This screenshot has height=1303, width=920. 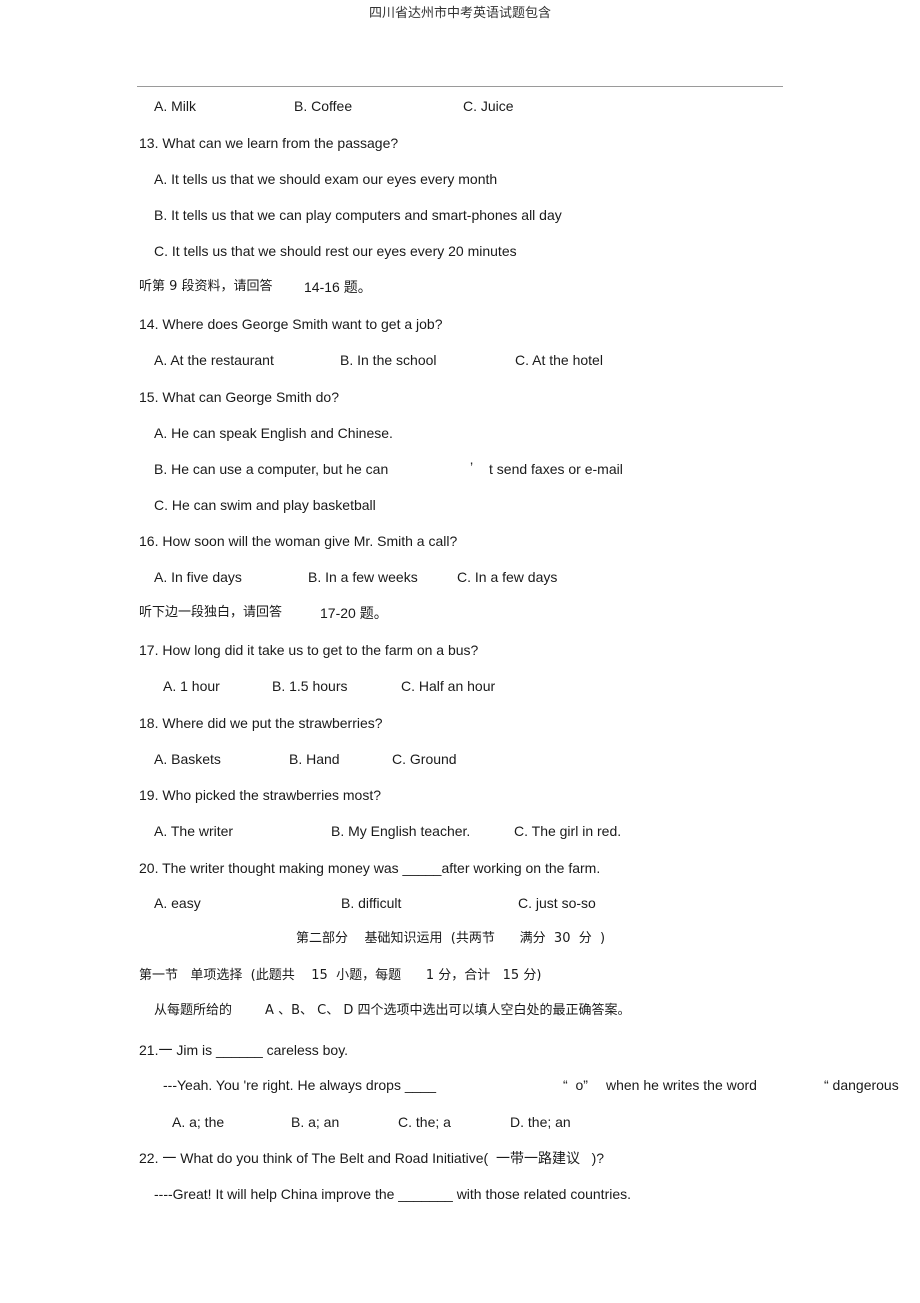 I want to click on q21-line2-quote-o: “ o”, so click(x=575, y=1085).